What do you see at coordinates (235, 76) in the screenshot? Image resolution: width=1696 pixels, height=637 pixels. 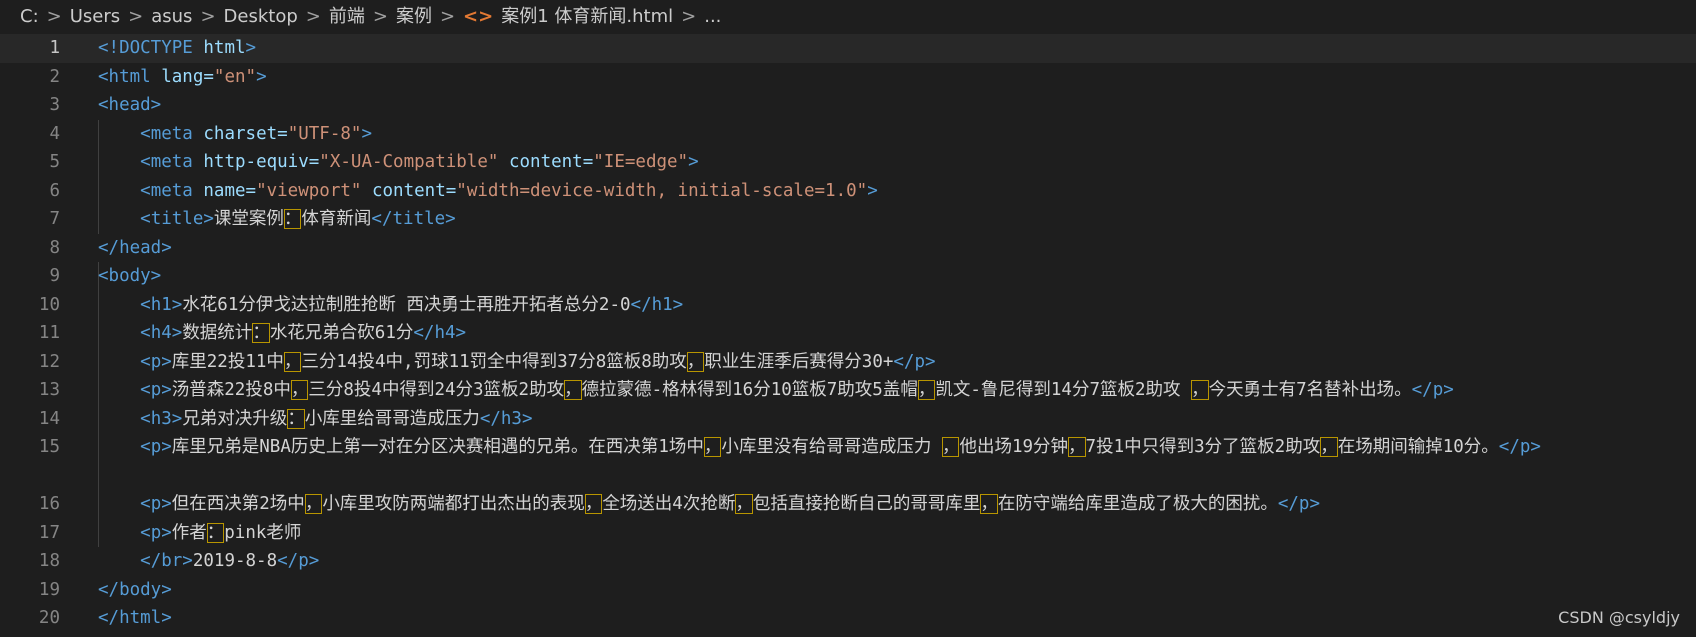 I see `string-token: "en"` at bounding box center [235, 76].